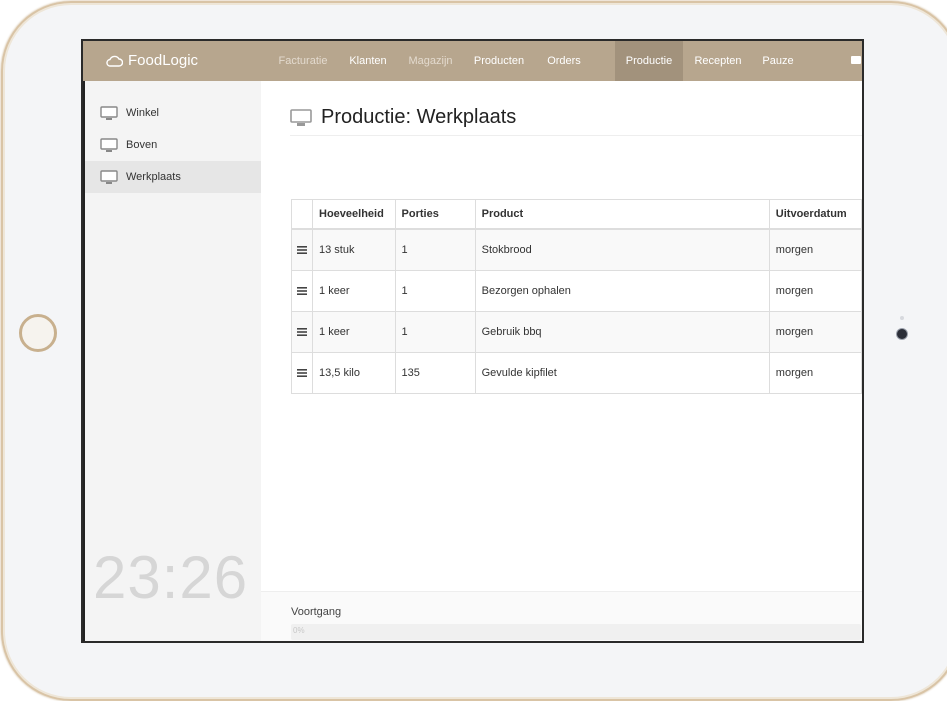 The width and height of the screenshot is (947, 701). What do you see at coordinates (142, 145) in the screenshot?
I see `sidebar-item-label: Boven` at bounding box center [142, 145].